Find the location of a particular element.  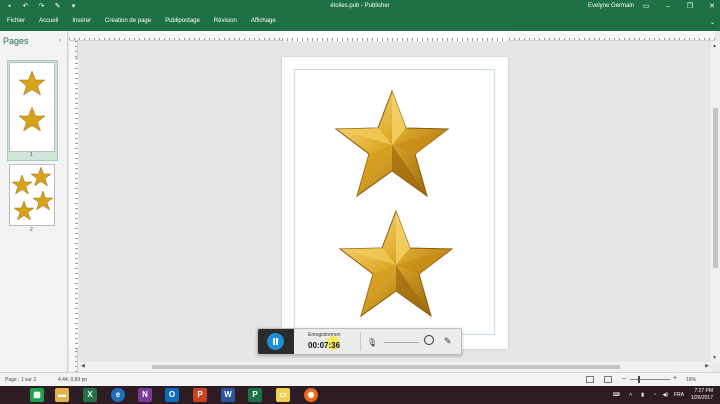

page-count: Page : 1 sur 2 is located at coordinates (20, 380).